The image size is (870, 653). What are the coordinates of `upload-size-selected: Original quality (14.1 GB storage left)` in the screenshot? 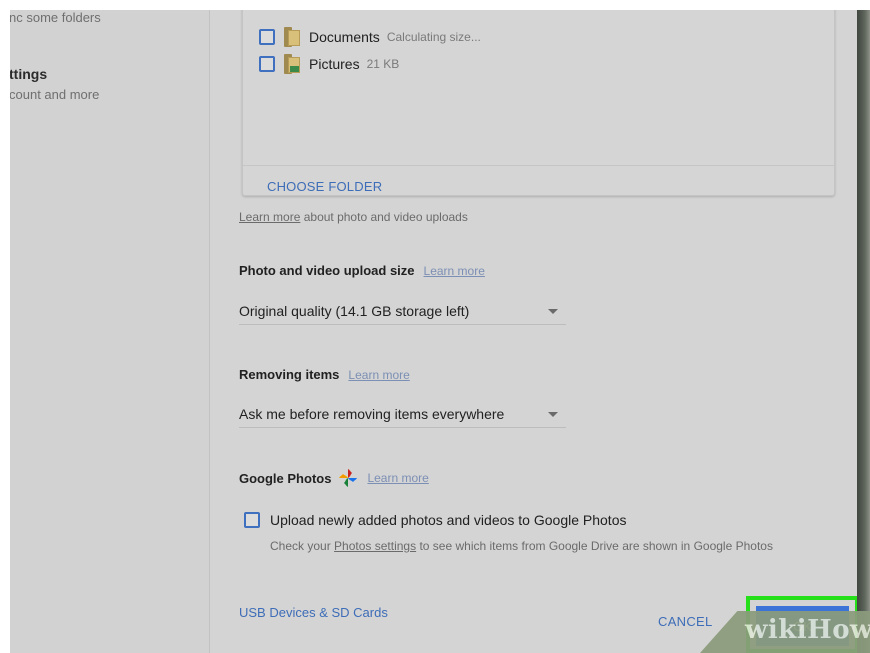 It's located at (354, 310).